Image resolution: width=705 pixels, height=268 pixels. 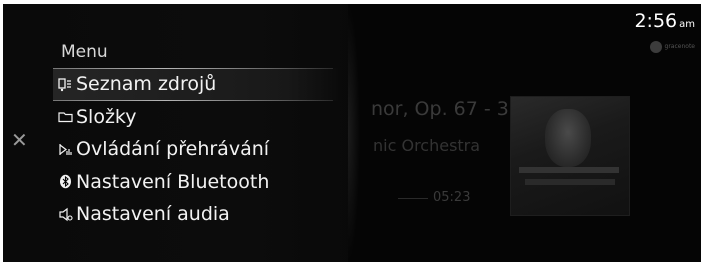 I want to click on menu-item-label: Ovládání přehrávání, so click(x=173, y=149).